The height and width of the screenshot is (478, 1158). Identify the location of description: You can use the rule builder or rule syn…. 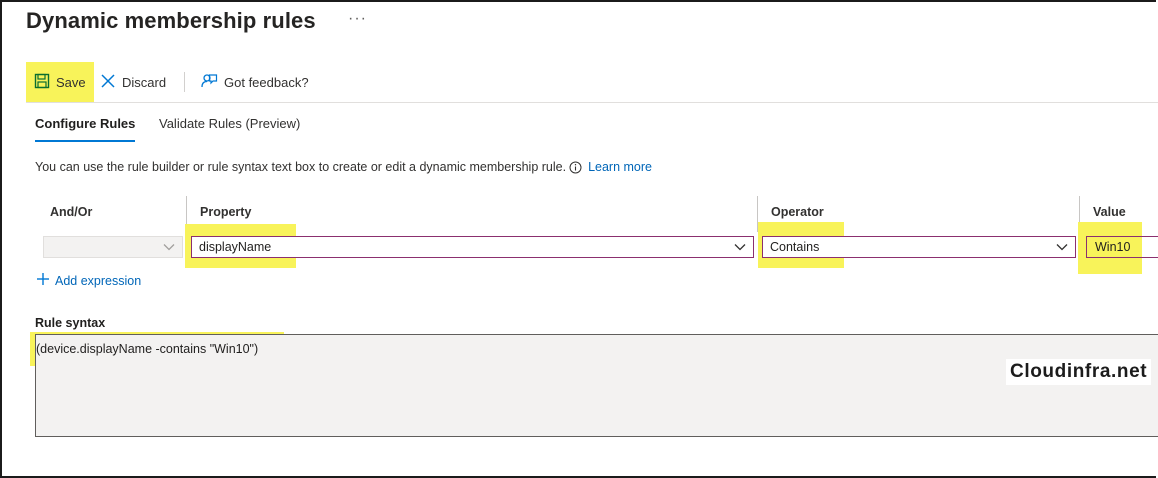
(343, 167).